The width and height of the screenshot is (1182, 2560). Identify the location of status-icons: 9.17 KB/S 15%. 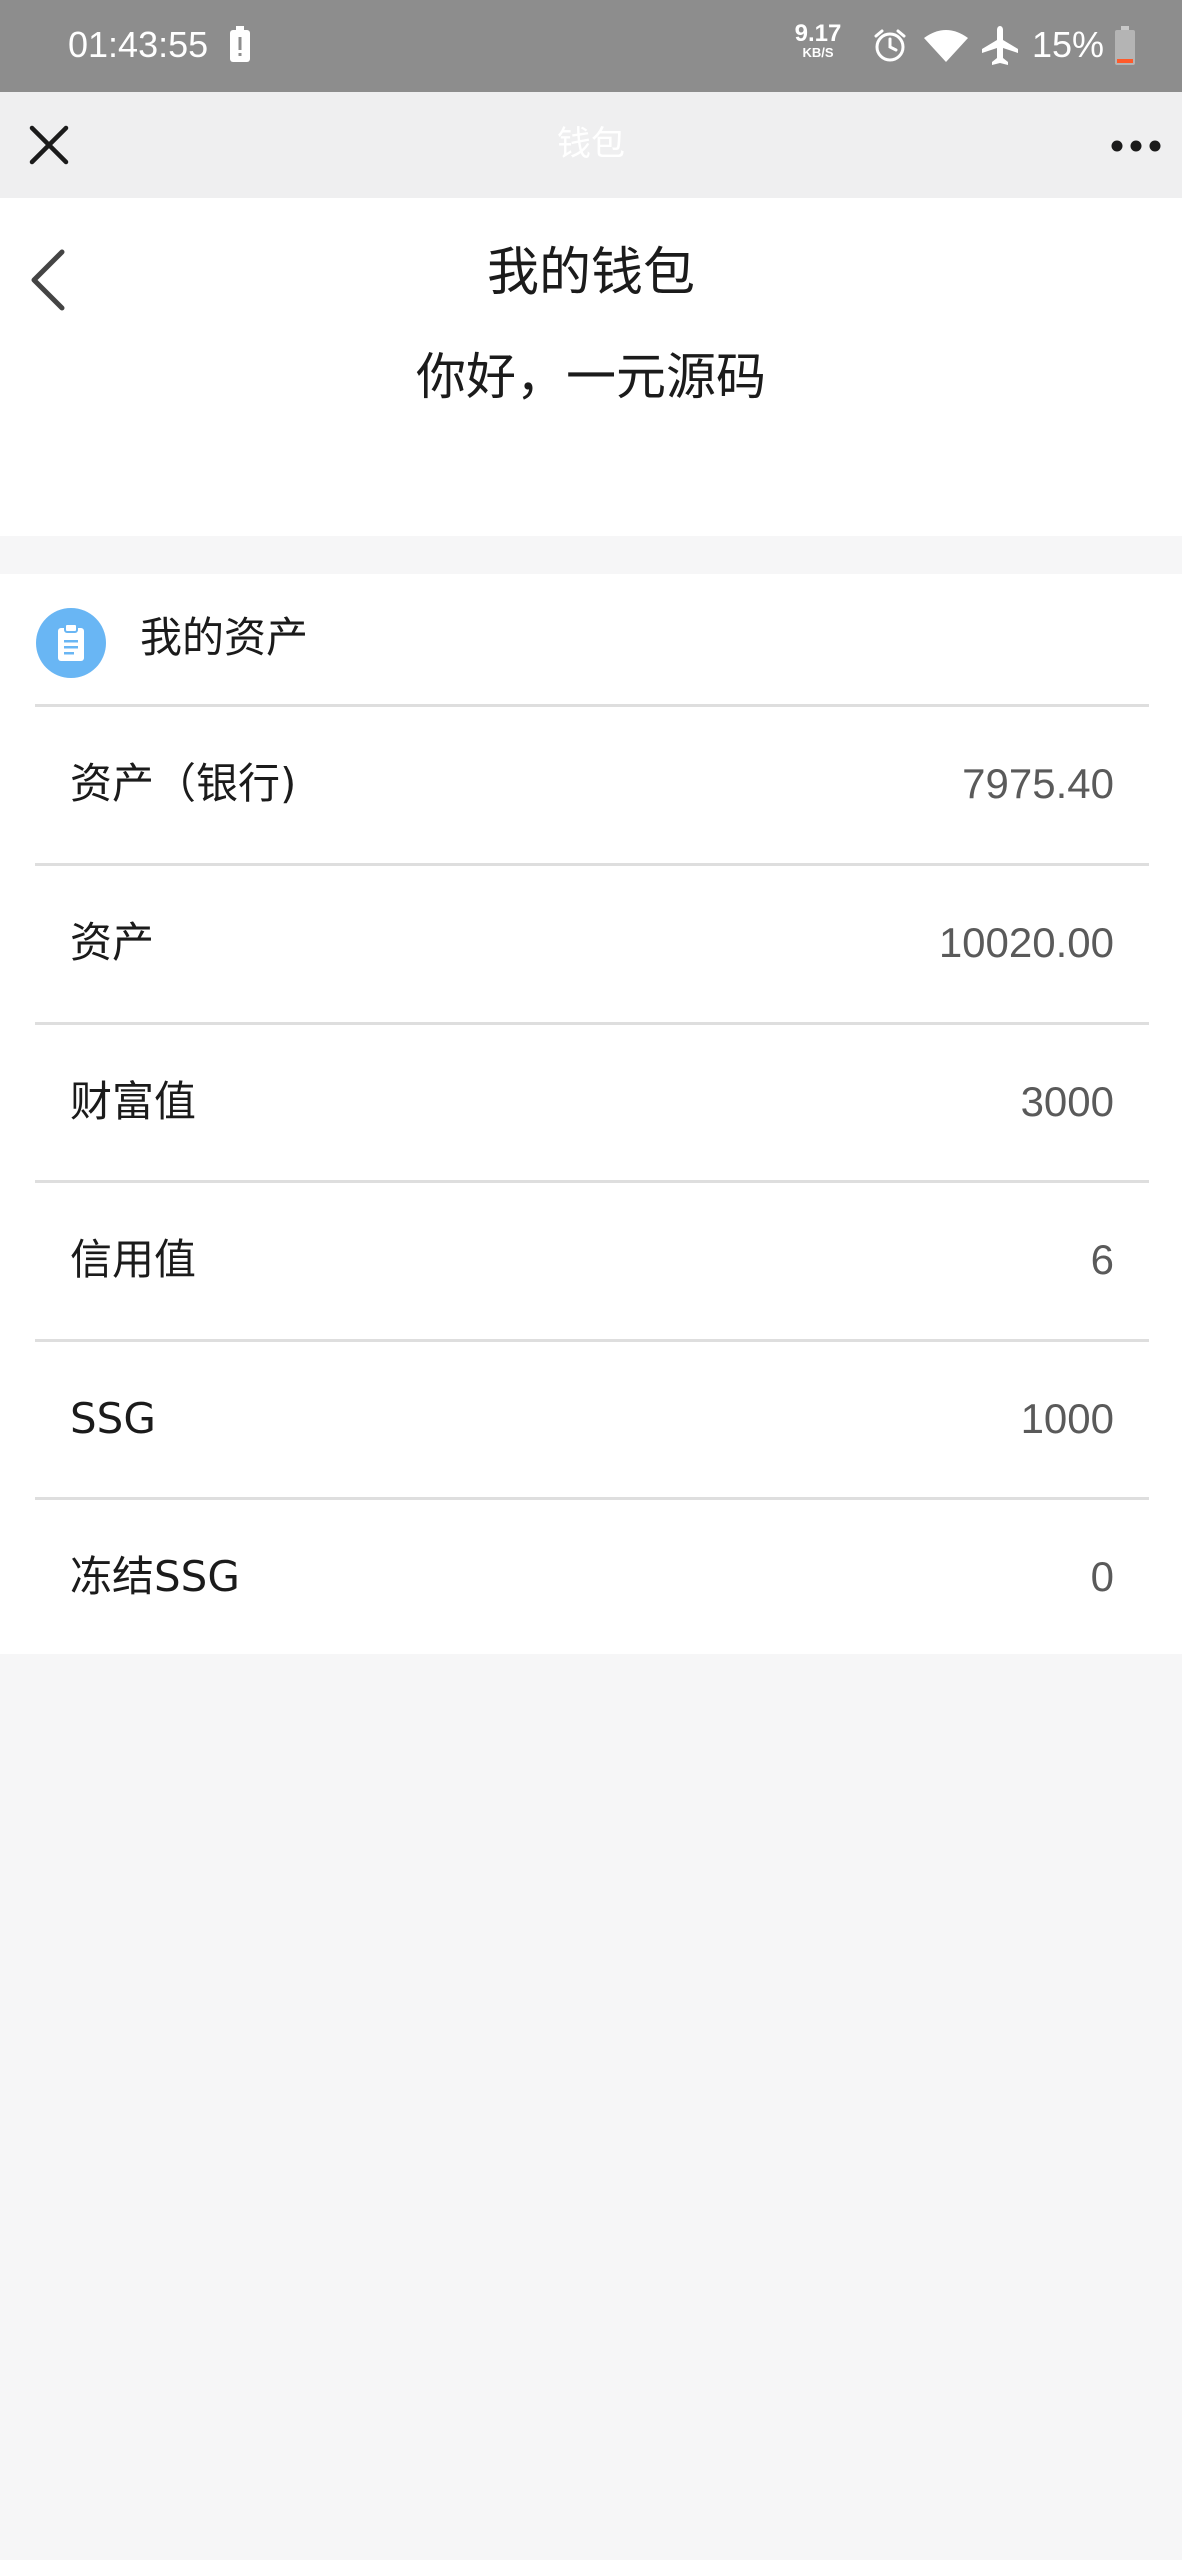
(972, 46).